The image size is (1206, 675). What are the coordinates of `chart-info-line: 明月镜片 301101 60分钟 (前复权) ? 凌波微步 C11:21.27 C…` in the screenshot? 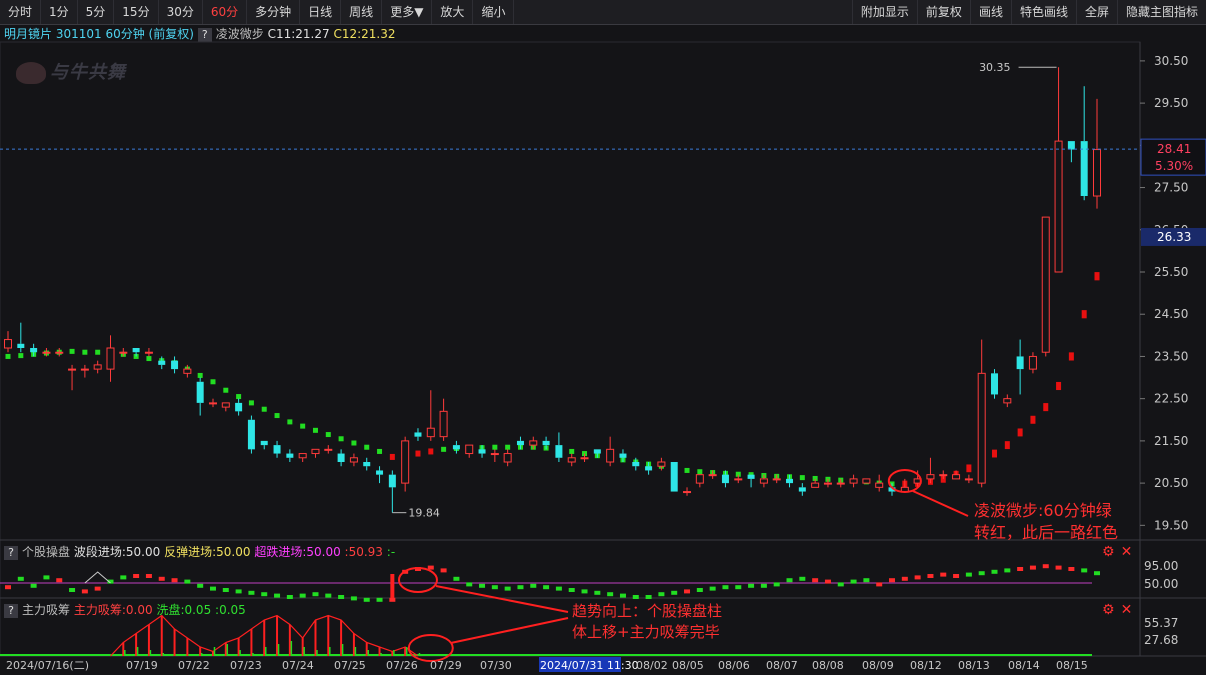 It's located at (200, 34).